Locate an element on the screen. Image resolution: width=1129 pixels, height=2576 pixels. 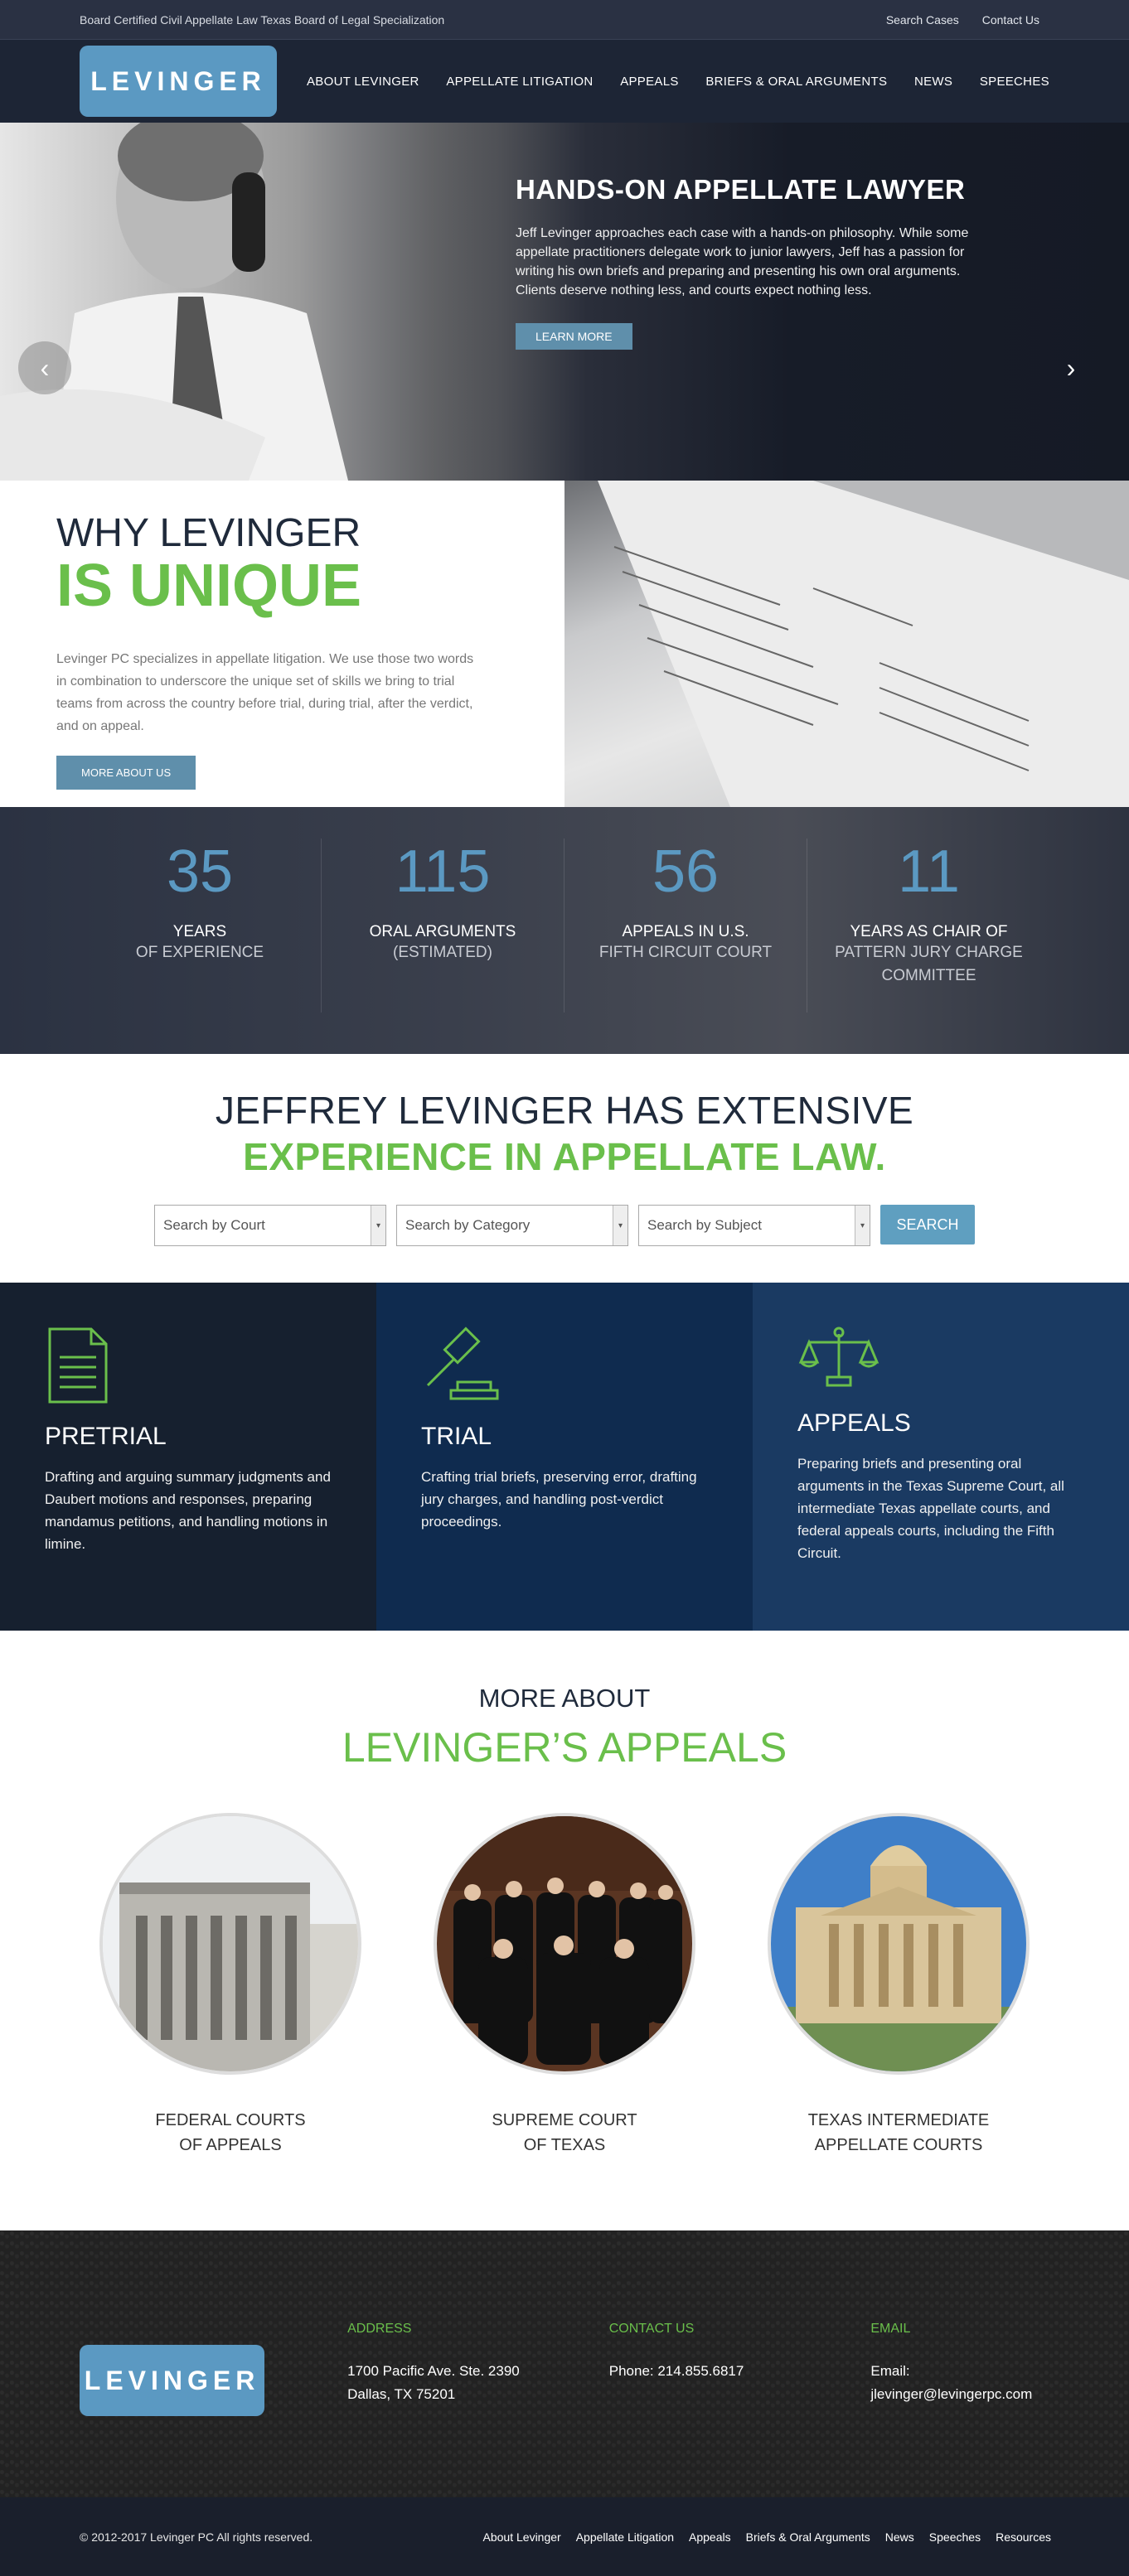
select-value: Search by Subject is located at coordinates (704, 1225).